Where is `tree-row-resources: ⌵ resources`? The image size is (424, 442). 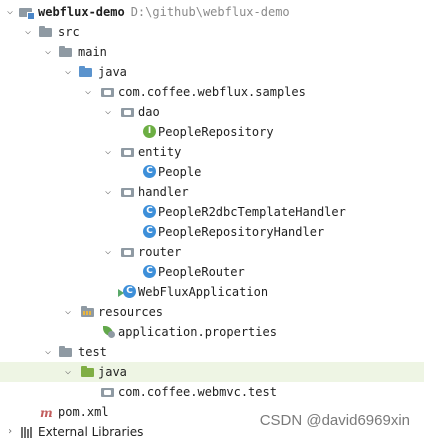 tree-row-resources: ⌵ resources is located at coordinates (212, 312).